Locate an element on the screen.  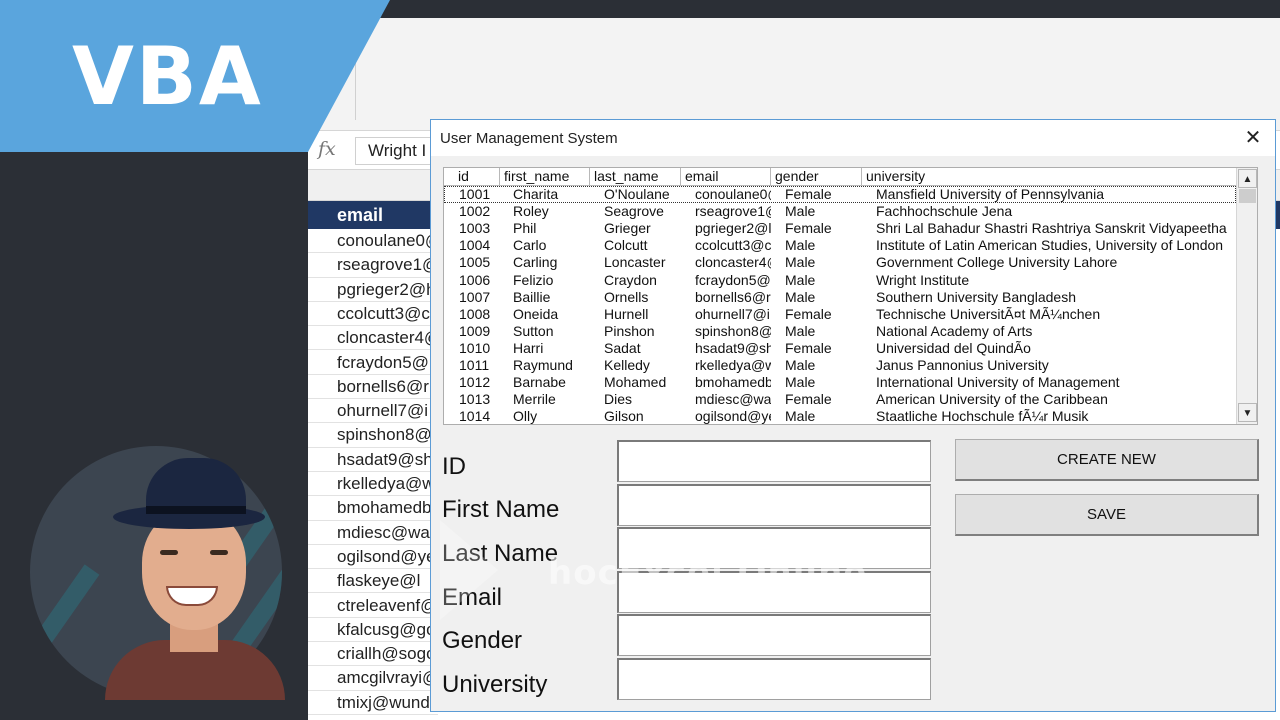
cell-university: Mansfield University of Pennsylvania is located at coordinates (990, 194).